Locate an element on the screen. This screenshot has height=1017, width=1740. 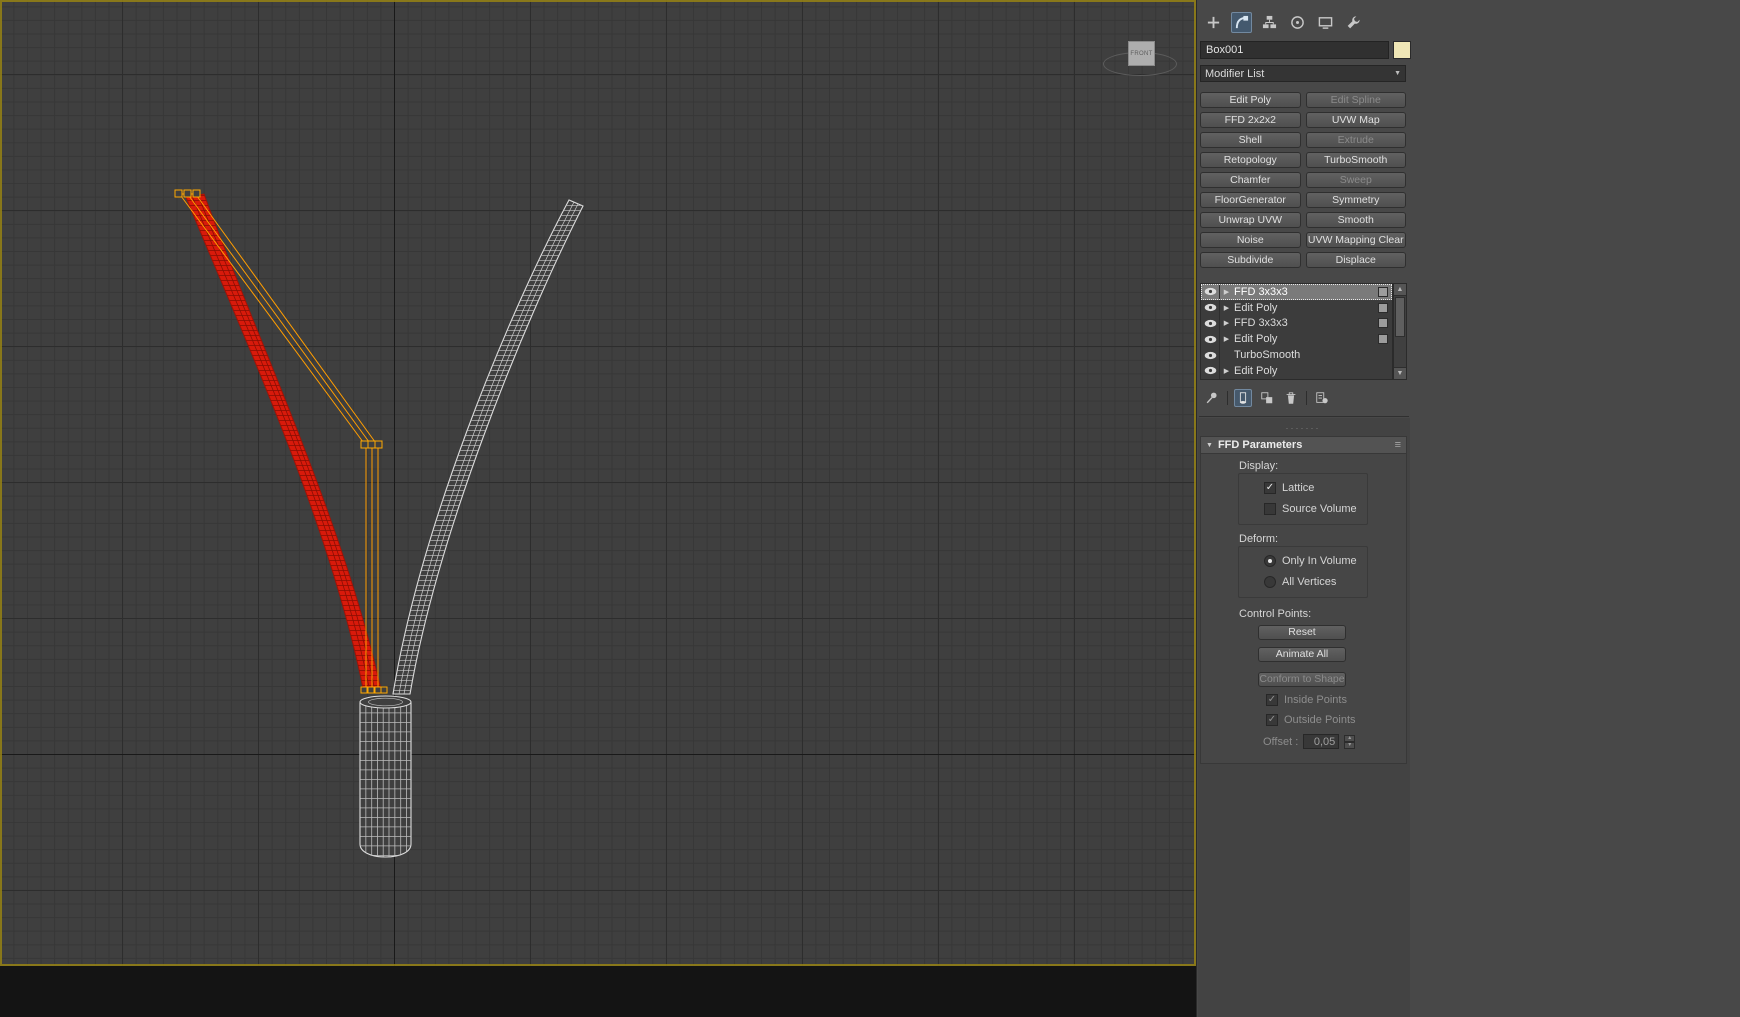
modifier-button-extrude: Extrude is located at coordinates (1355, 140).